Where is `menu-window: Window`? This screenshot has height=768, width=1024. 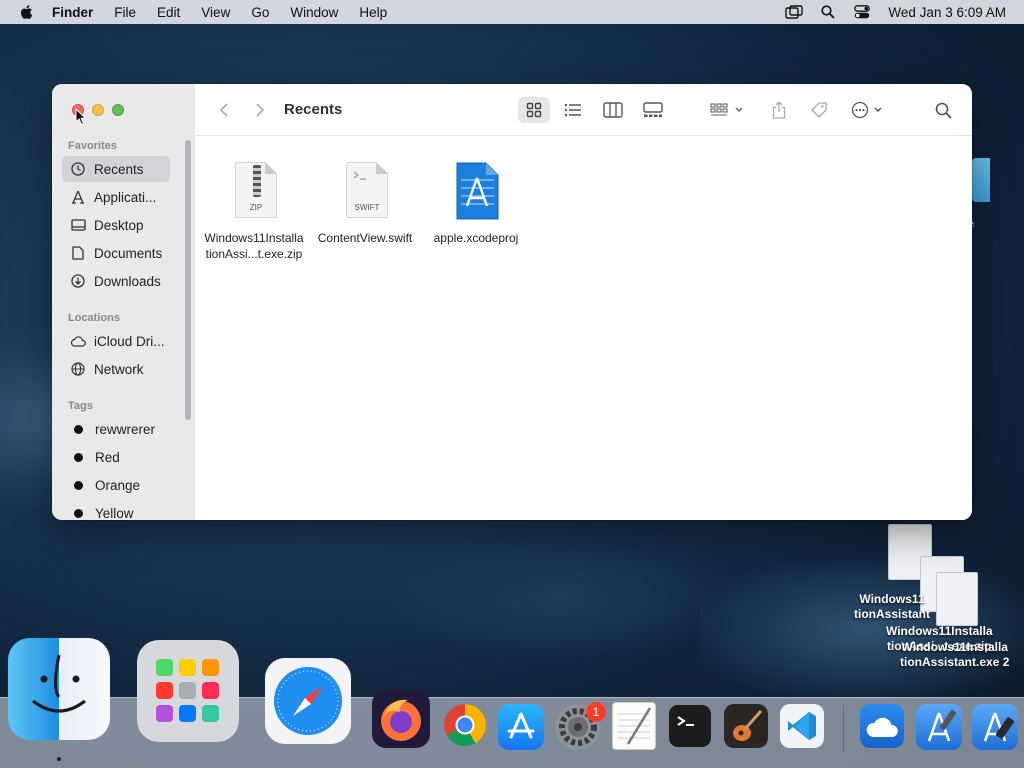 menu-window: Window is located at coordinates (314, 12).